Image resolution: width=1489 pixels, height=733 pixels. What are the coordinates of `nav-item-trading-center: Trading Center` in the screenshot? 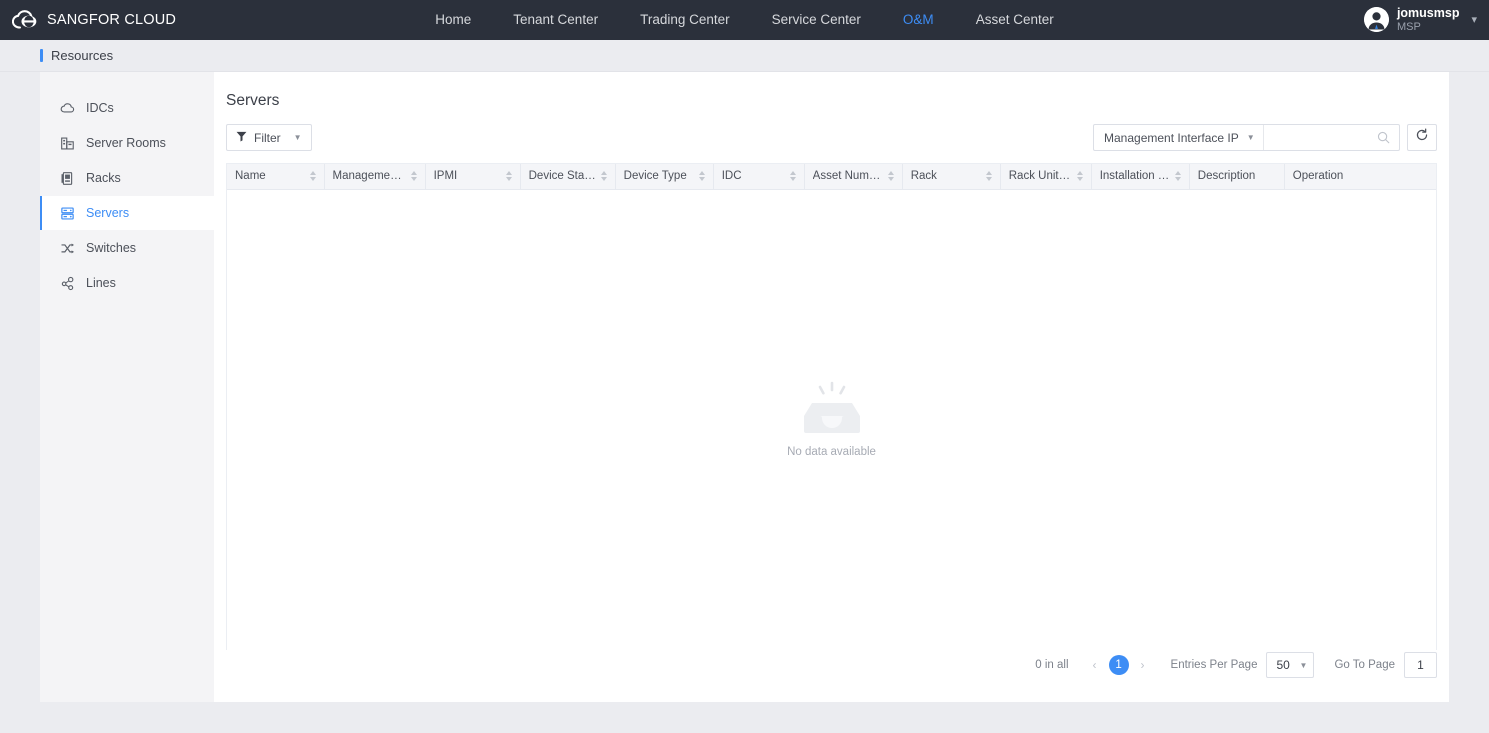 It's located at (685, 20).